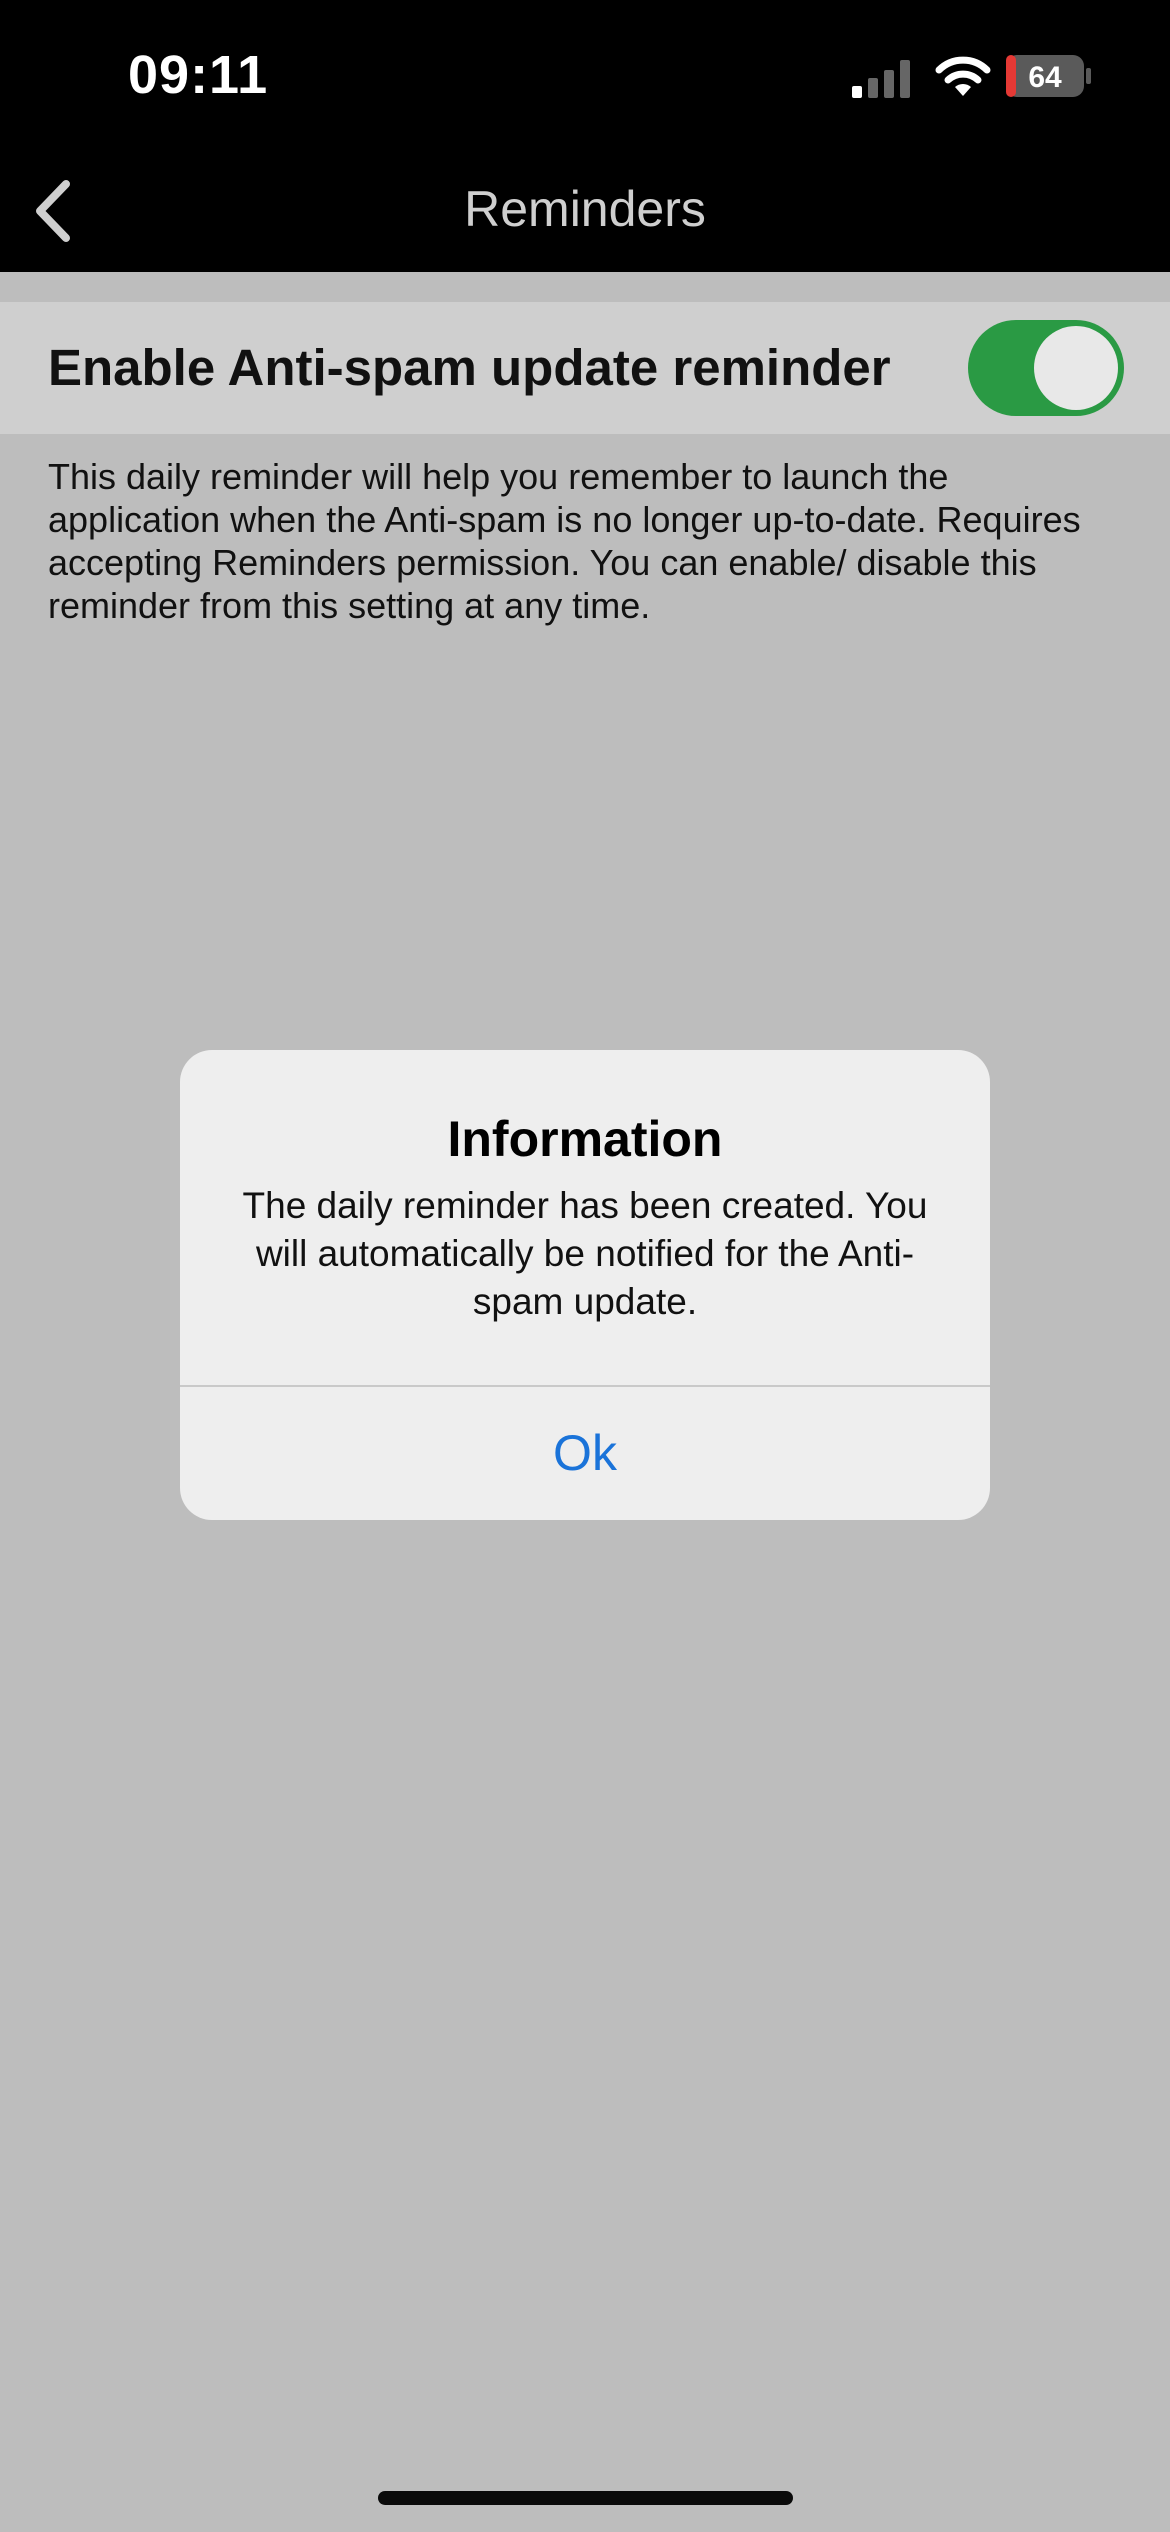  I want to click on home-indicator, so click(585, 2498).